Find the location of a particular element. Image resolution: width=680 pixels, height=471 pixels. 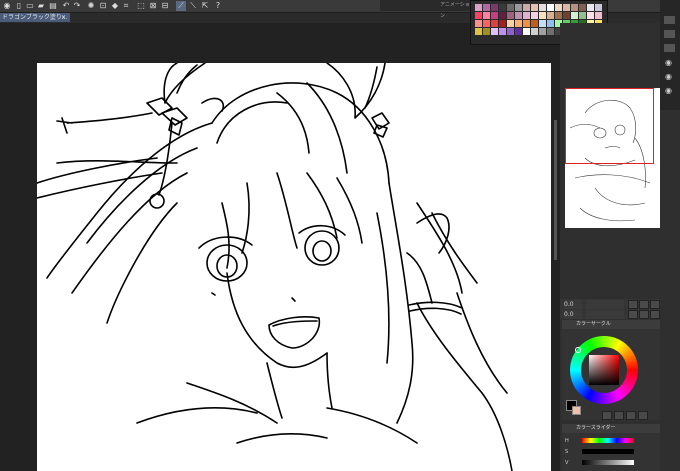

canvas-vertical-scrollbar is located at coordinates (555, 190).